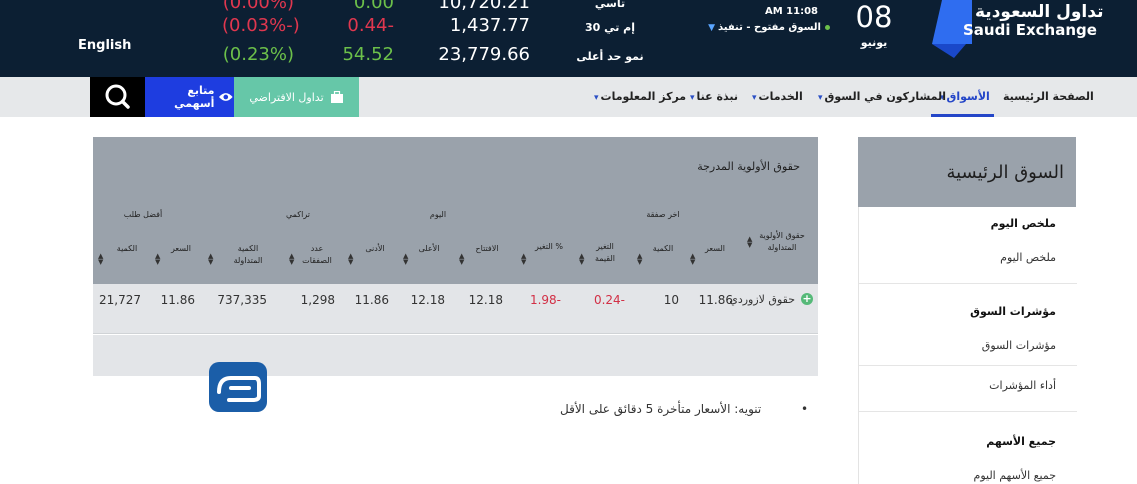 The width and height of the screenshot is (1137, 484). I want to click on page-title: حقوق الأولوية المدرجة, so click(748, 166).